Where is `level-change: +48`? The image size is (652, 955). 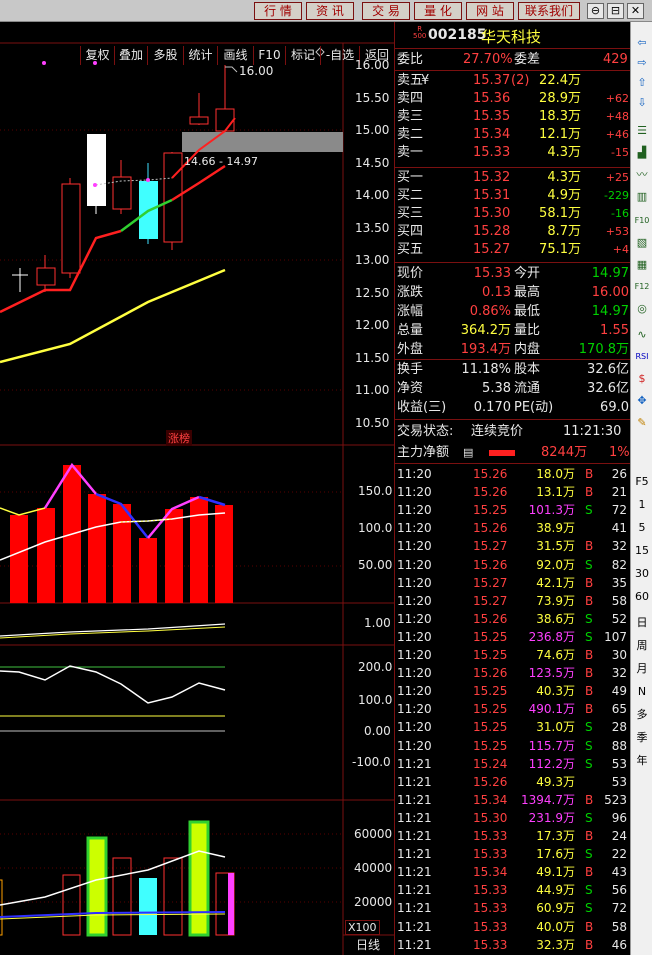
level-change: +48 is located at coordinates (617, 116).